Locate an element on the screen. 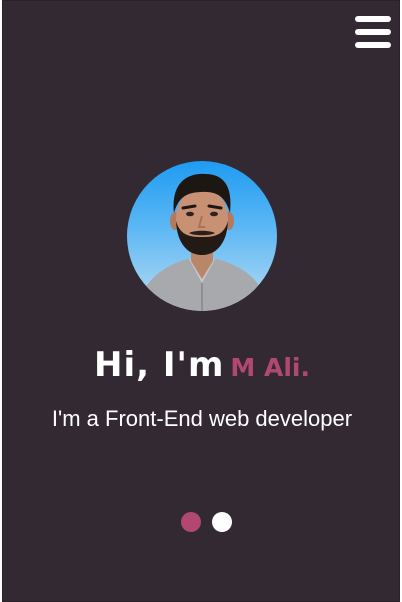 Image resolution: width=402 pixels, height=602 pixels. developer-name: M Ali. is located at coordinates (270, 367).